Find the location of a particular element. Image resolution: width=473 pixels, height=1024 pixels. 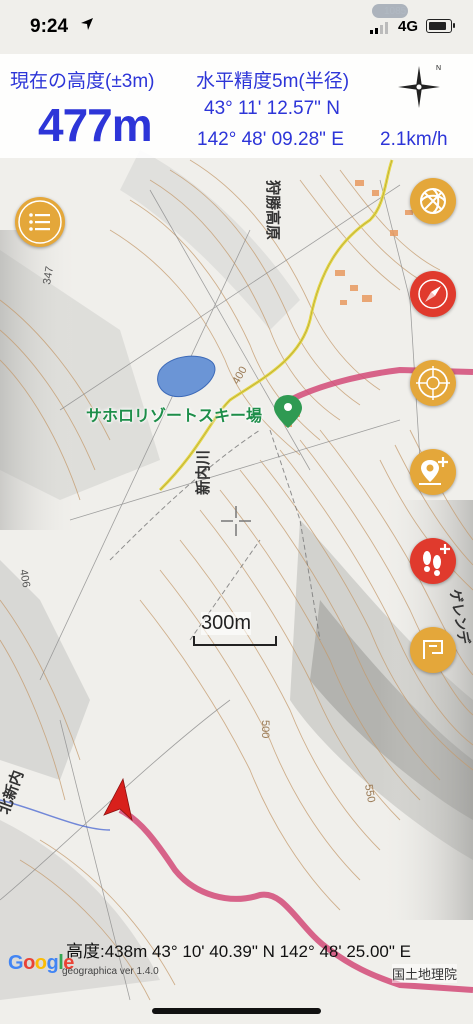

home-indicator is located at coordinates (236, 1011).